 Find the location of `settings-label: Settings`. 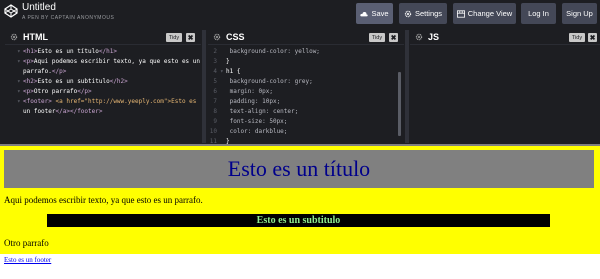

settings-label: Settings is located at coordinates (428, 13).